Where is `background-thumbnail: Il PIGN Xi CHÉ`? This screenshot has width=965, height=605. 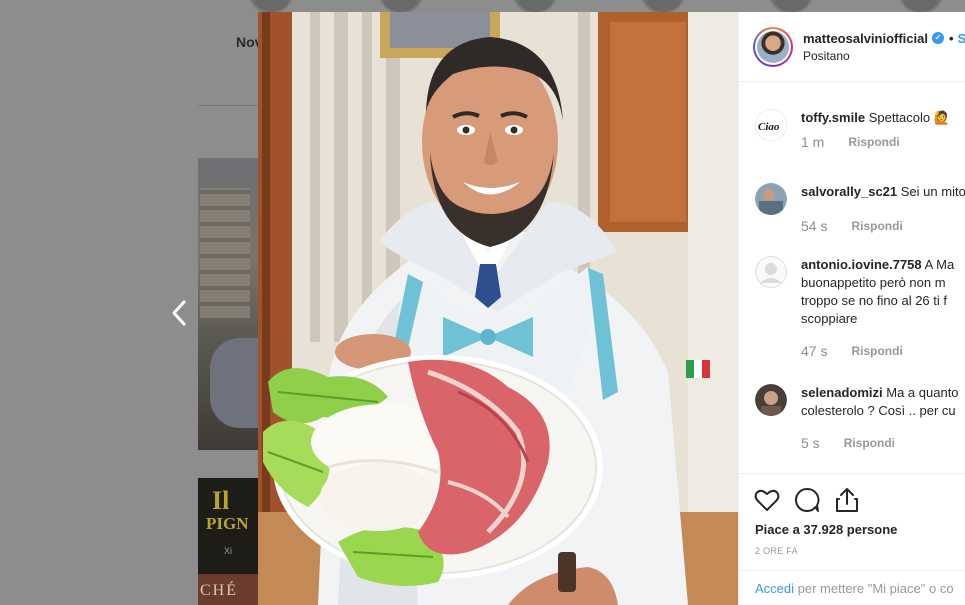
background-thumbnail: Il PIGN Xi CHÉ is located at coordinates (228, 541).